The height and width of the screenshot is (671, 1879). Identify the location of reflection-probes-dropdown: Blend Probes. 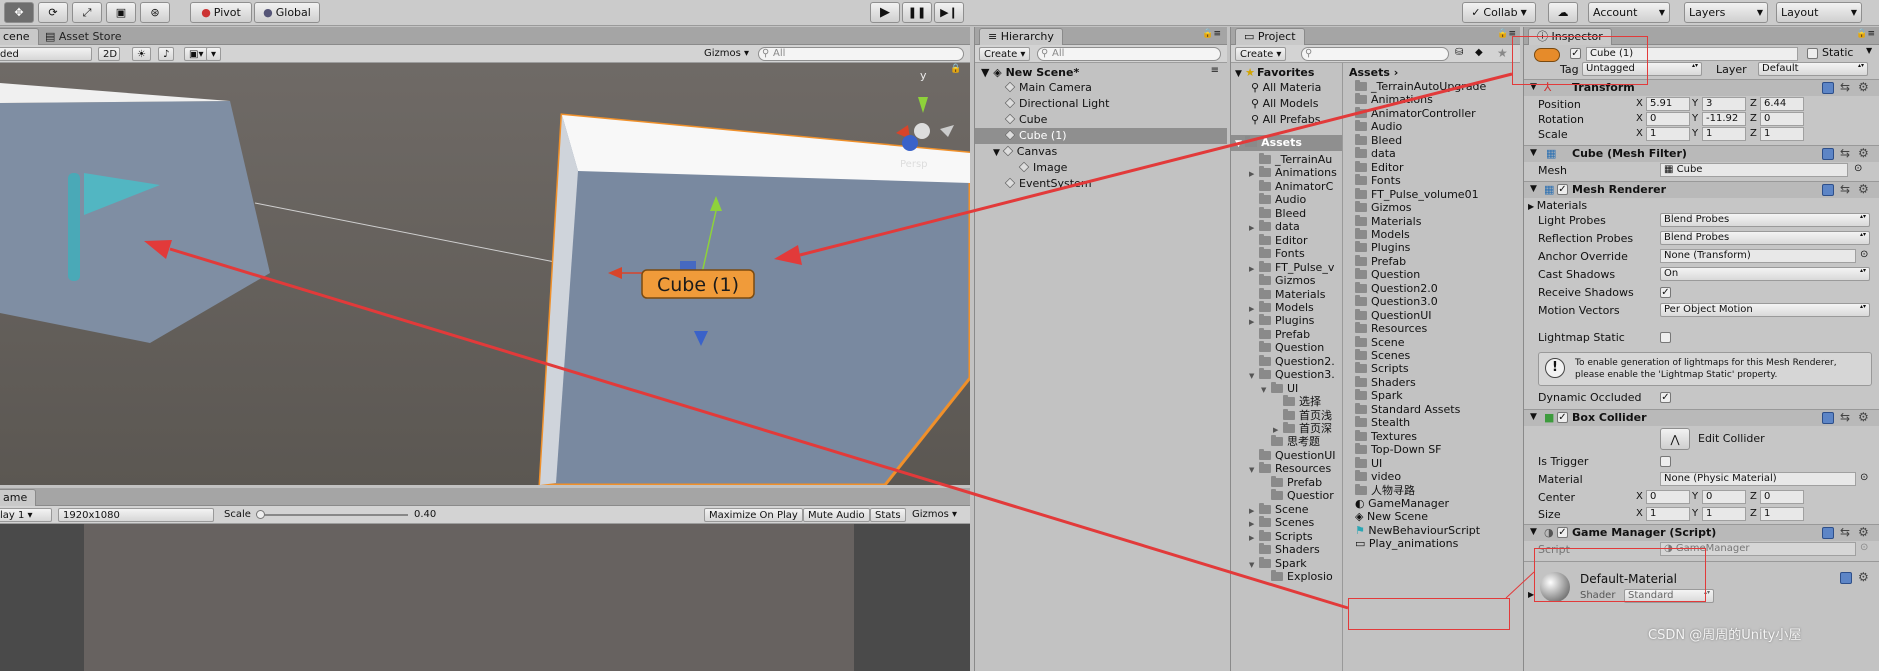
(1765, 238).